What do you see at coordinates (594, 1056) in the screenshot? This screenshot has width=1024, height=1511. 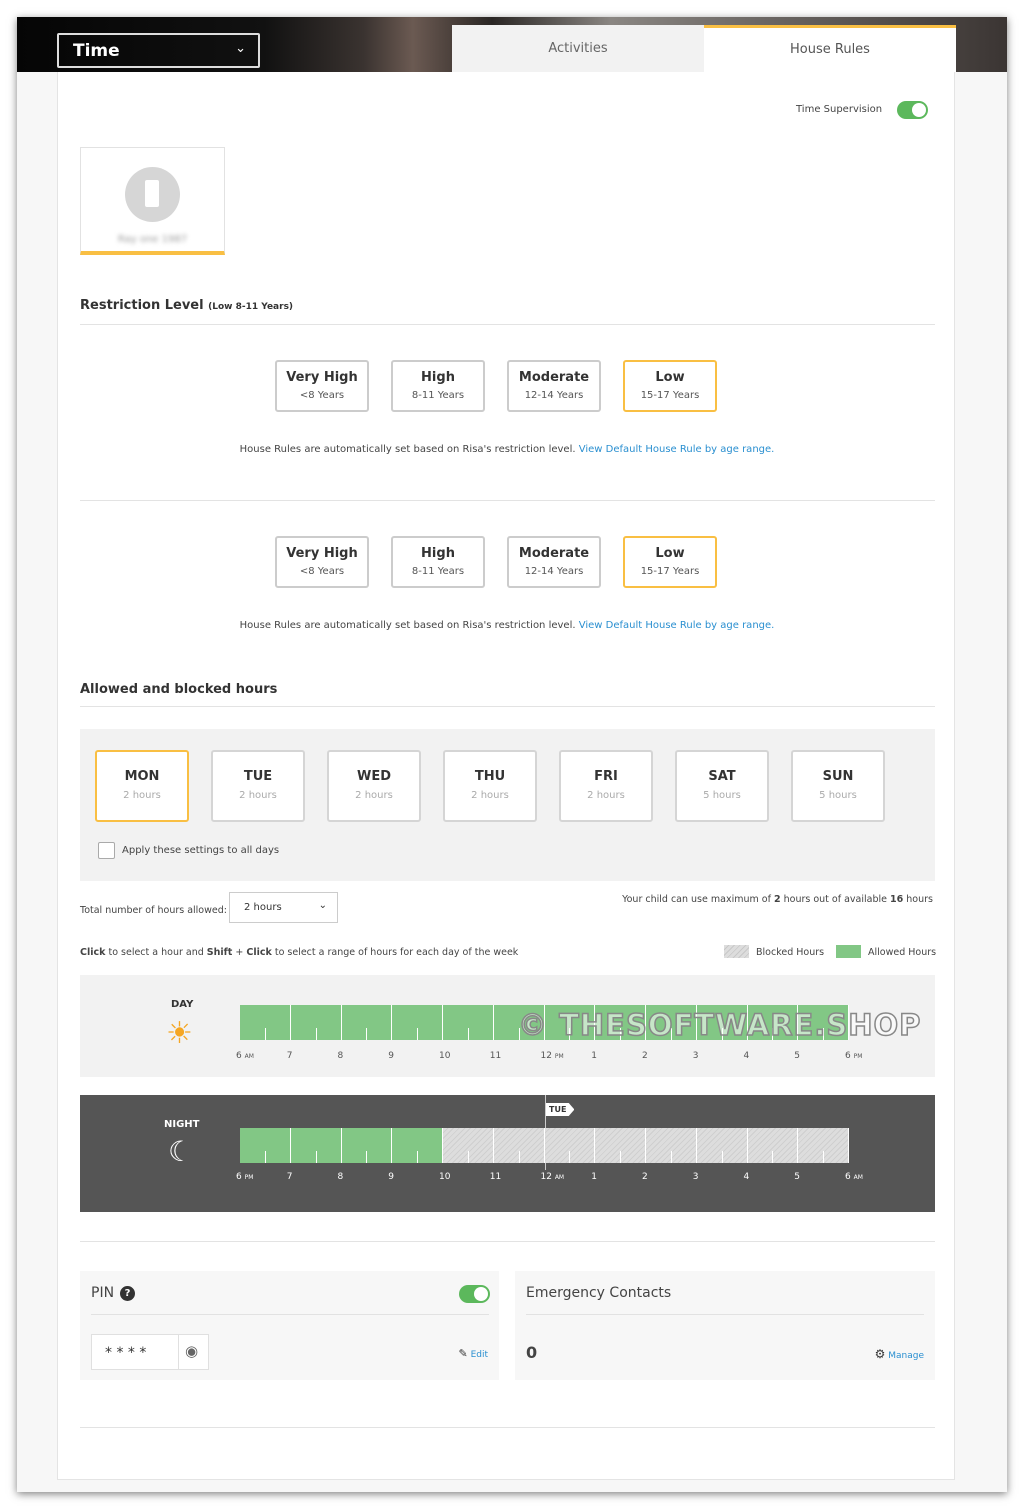 I see `tick-label: 1` at bounding box center [594, 1056].